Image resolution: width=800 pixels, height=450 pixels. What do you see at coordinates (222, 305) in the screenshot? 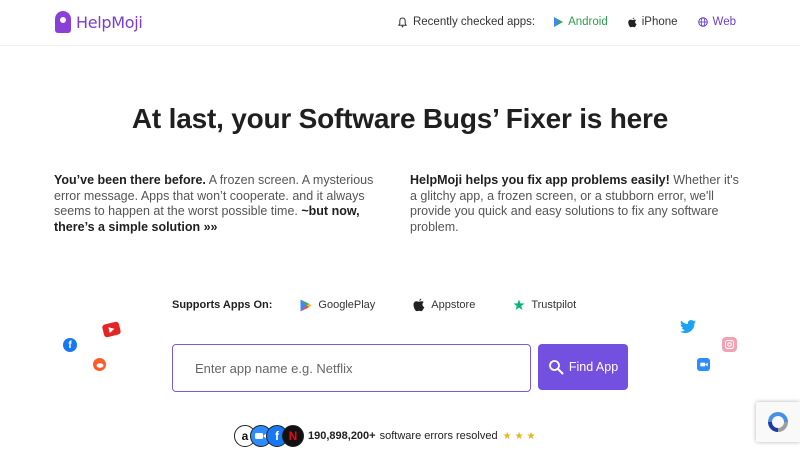
I see `supports-label: Supports Apps On:` at bounding box center [222, 305].